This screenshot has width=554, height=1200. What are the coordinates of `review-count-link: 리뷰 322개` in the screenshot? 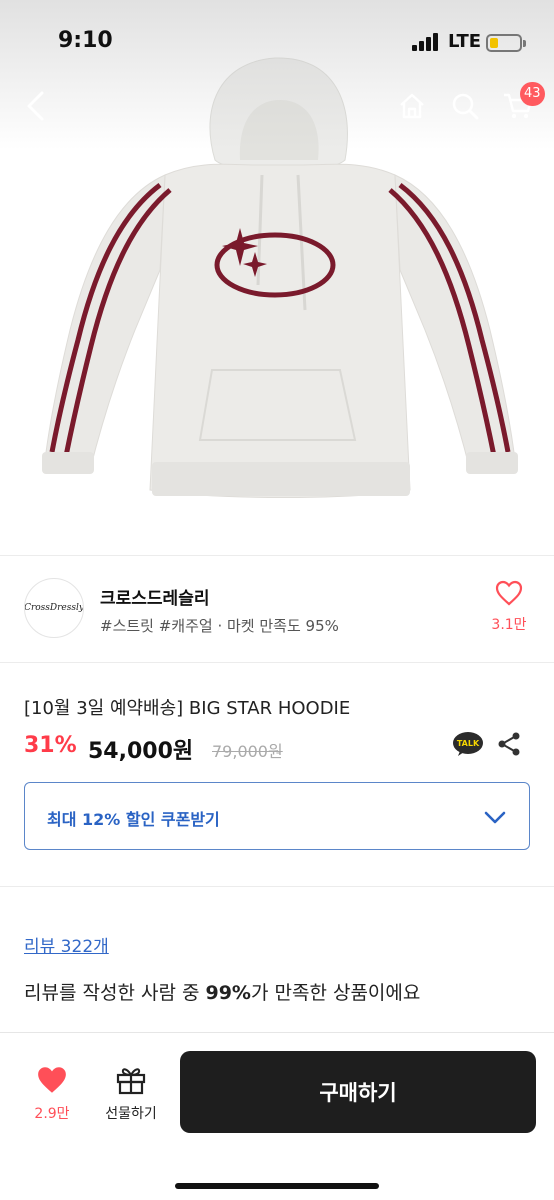 It's located at (66, 944).